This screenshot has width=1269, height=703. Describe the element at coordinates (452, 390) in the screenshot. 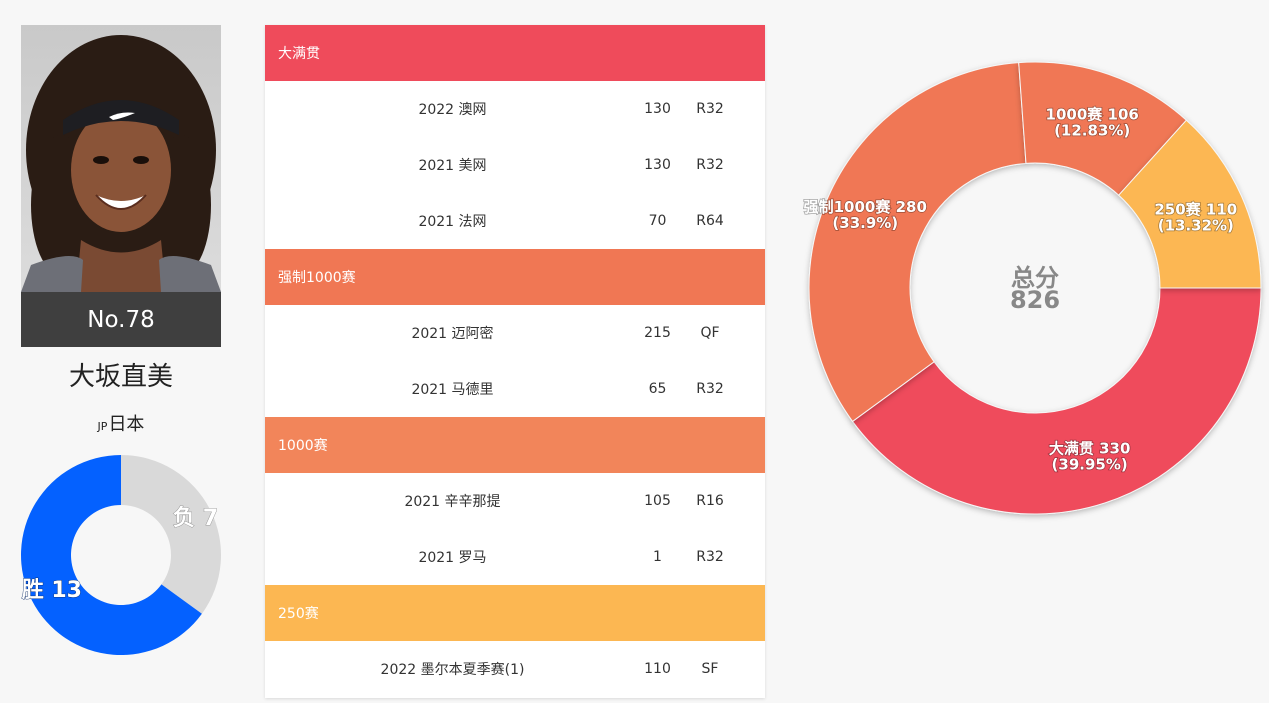

I see `event-name: 2021 马德里` at that location.